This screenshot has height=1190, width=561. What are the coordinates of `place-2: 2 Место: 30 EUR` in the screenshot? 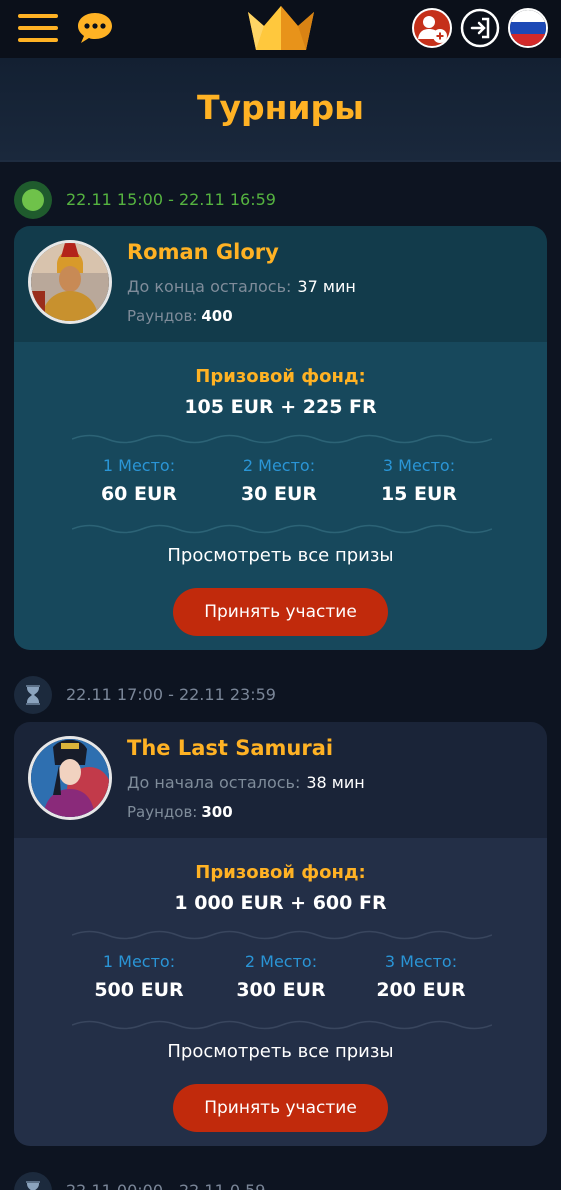 It's located at (279, 480).